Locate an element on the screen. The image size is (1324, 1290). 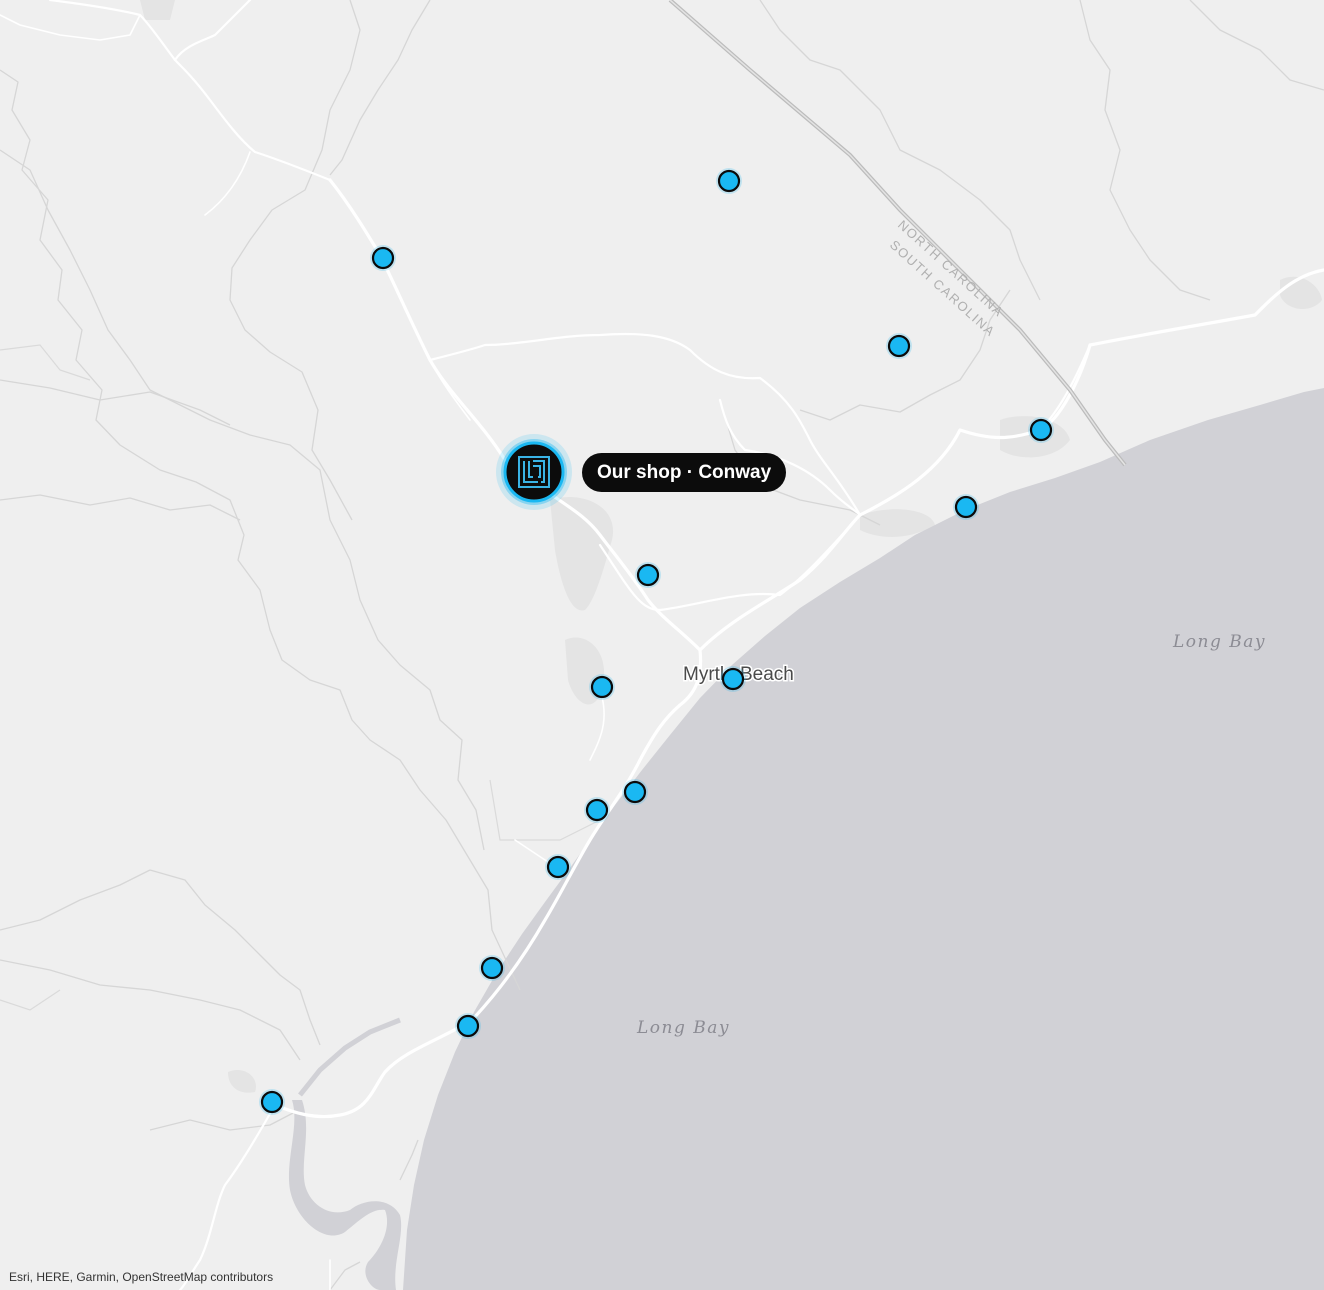
shop-marker is located at coordinates (534, 472).